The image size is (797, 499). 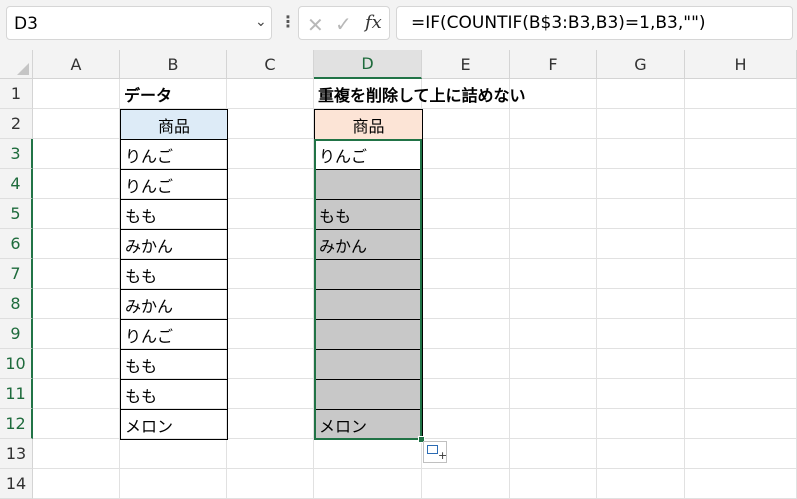 I want to click on cell-d4, so click(x=368, y=184).